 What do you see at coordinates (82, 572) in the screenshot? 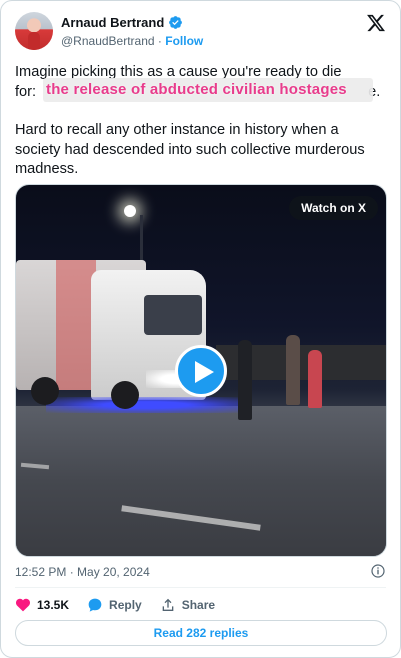
I see `tweet-timestamp: 12:52 PM · May 20, 2024` at bounding box center [82, 572].